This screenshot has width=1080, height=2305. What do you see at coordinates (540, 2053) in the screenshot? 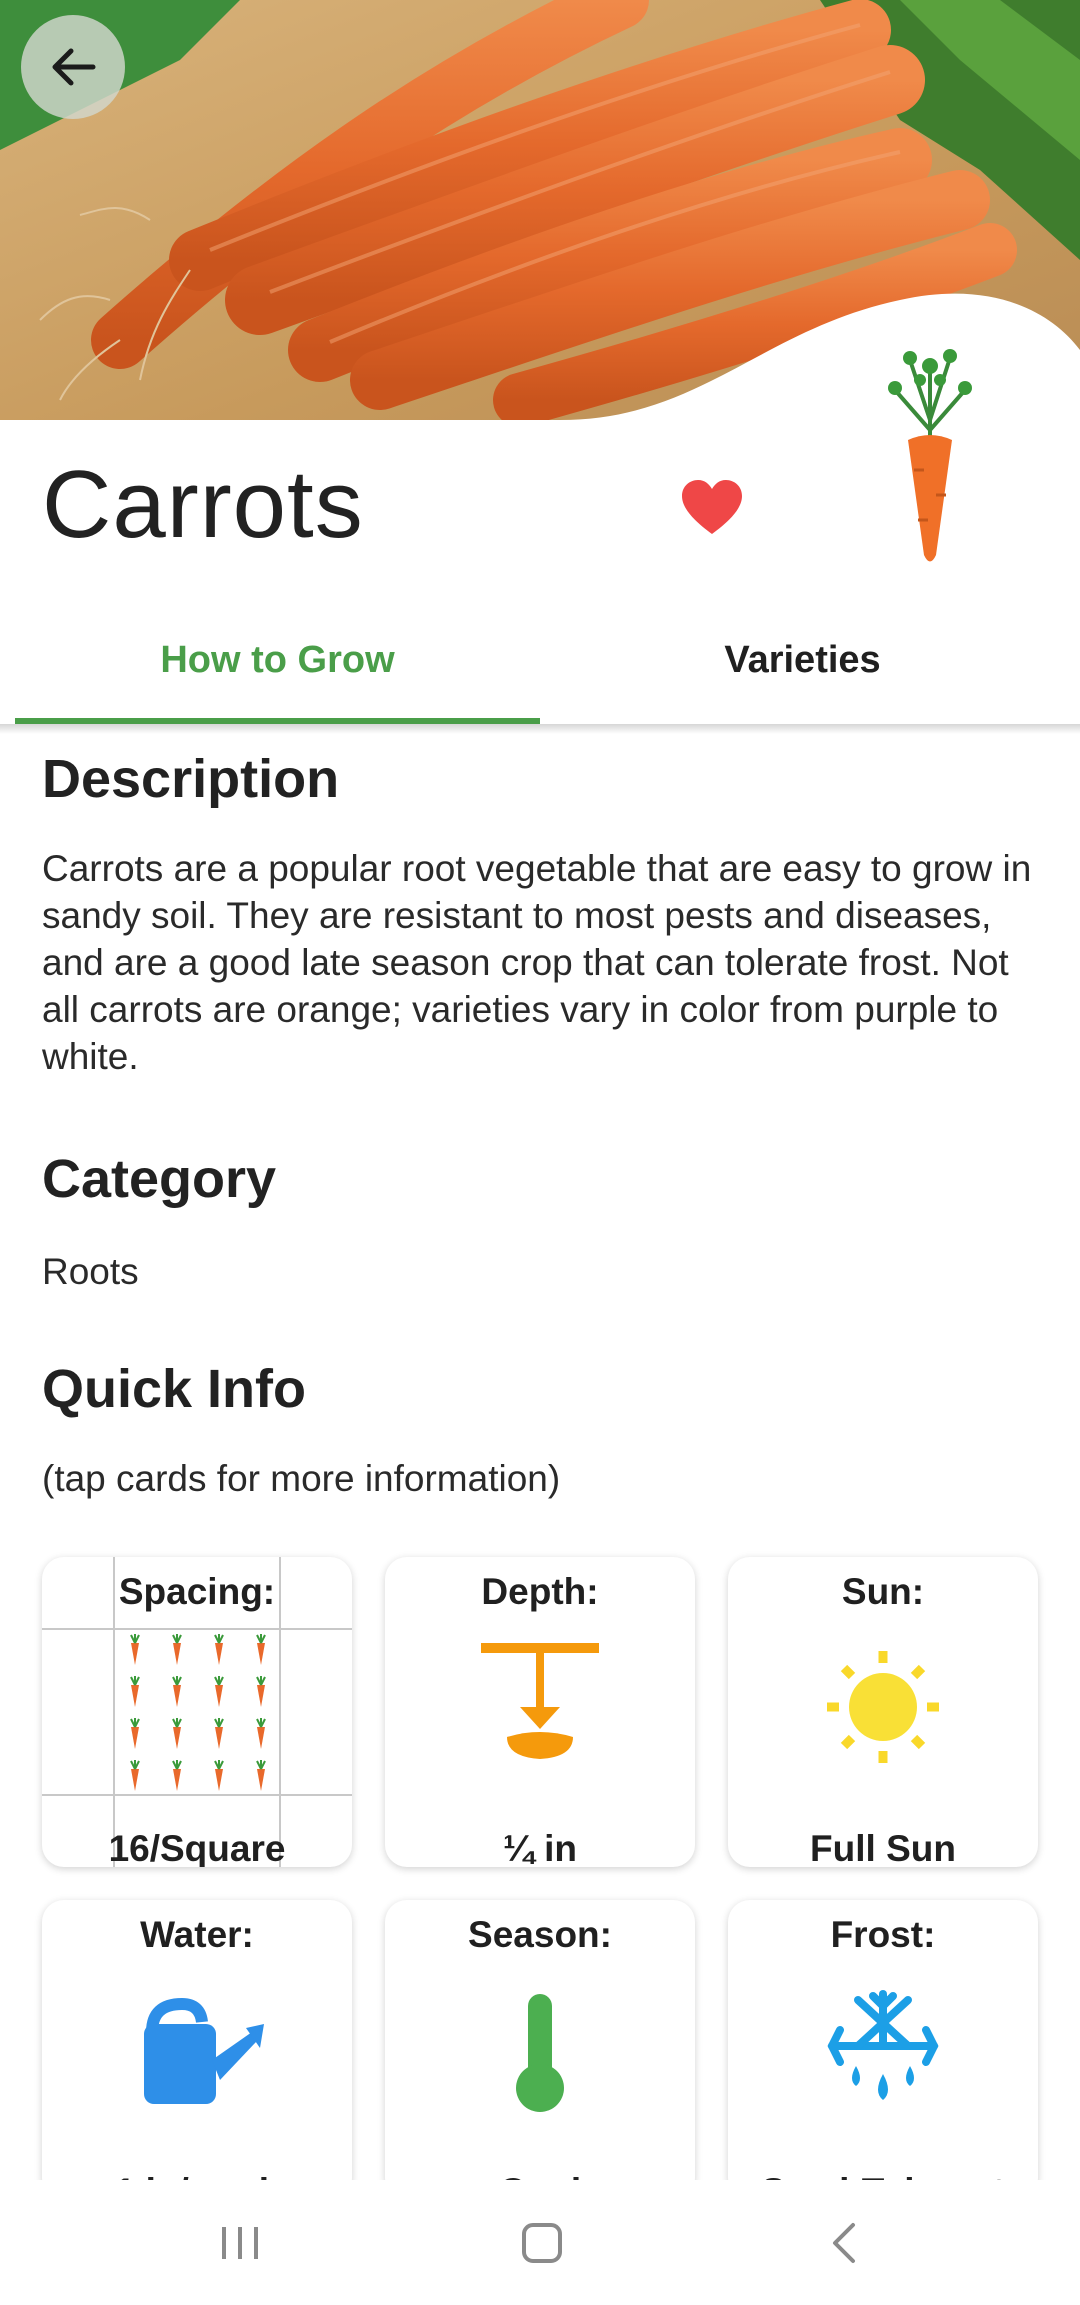
I see `thermometer-icon` at bounding box center [540, 2053].